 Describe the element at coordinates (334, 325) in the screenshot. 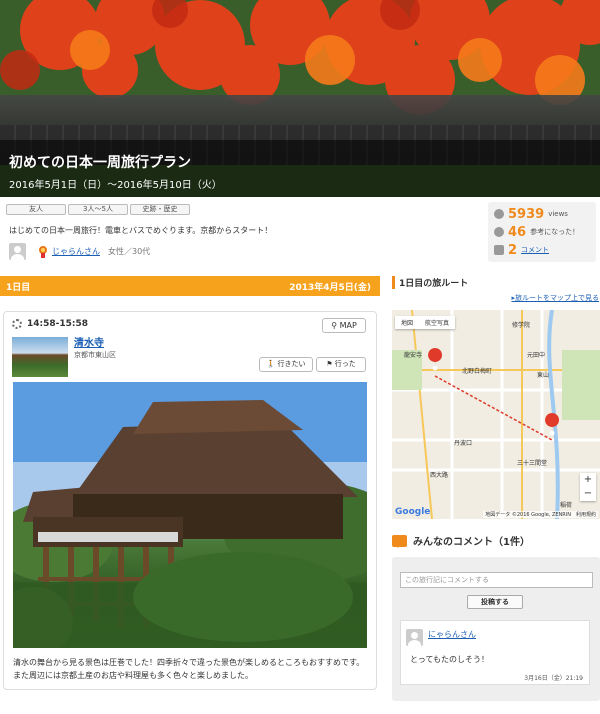

I see `pin-icon: ⚲` at that location.